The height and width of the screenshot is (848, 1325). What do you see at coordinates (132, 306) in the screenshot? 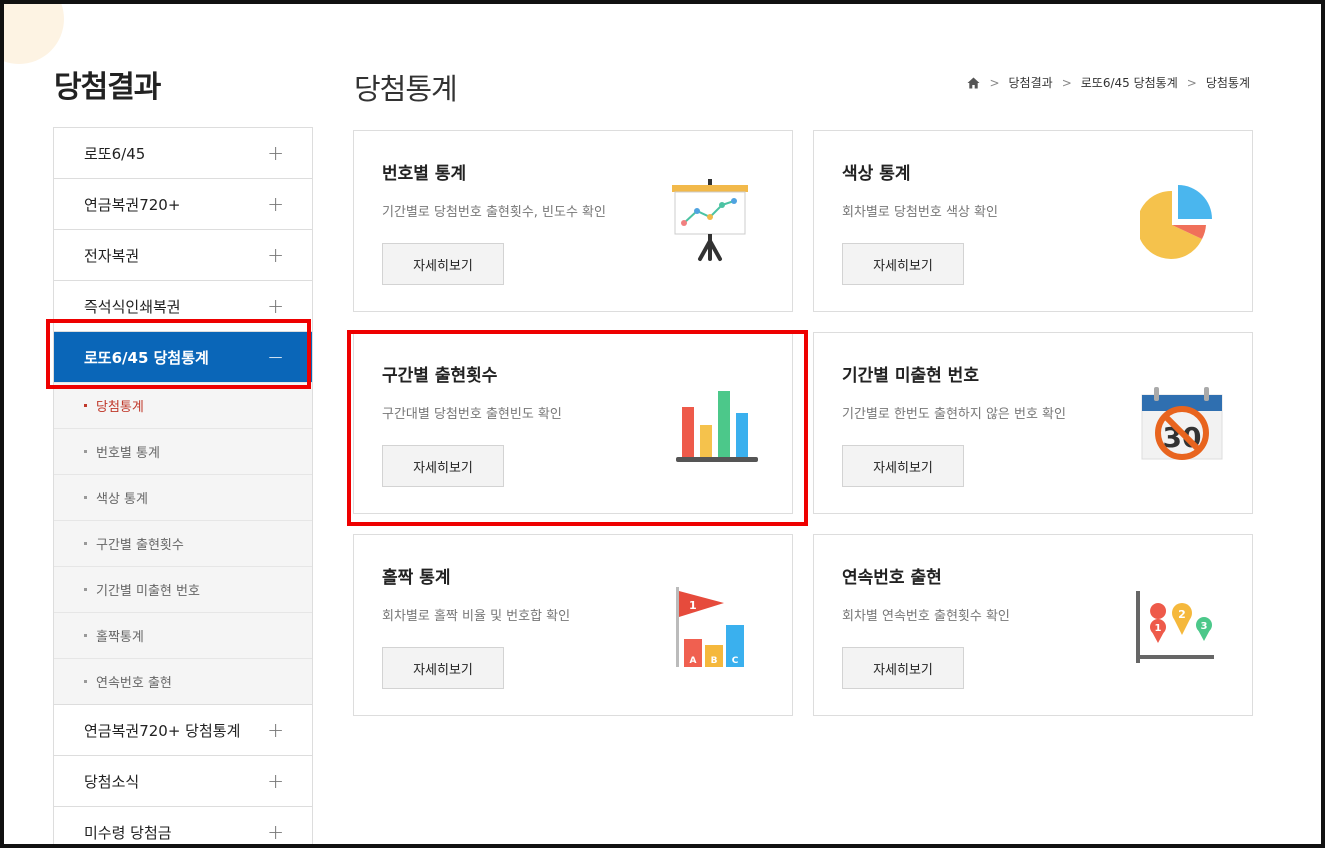
I see `sidebar-item-label: 즉석식인쇄복권` at bounding box center [132, 306].